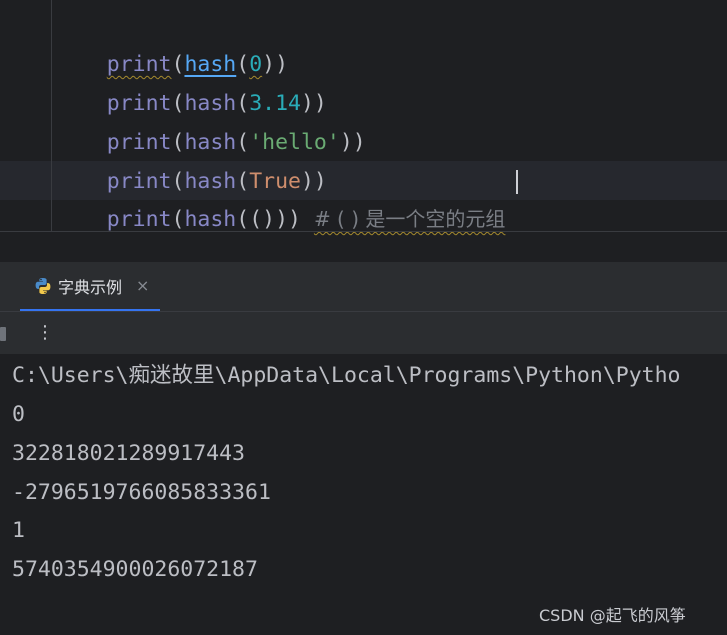 The width and height of the screenshot is (727, 635). I want to click on code-line-2: print(hash(3.14)), so click(191, 80).